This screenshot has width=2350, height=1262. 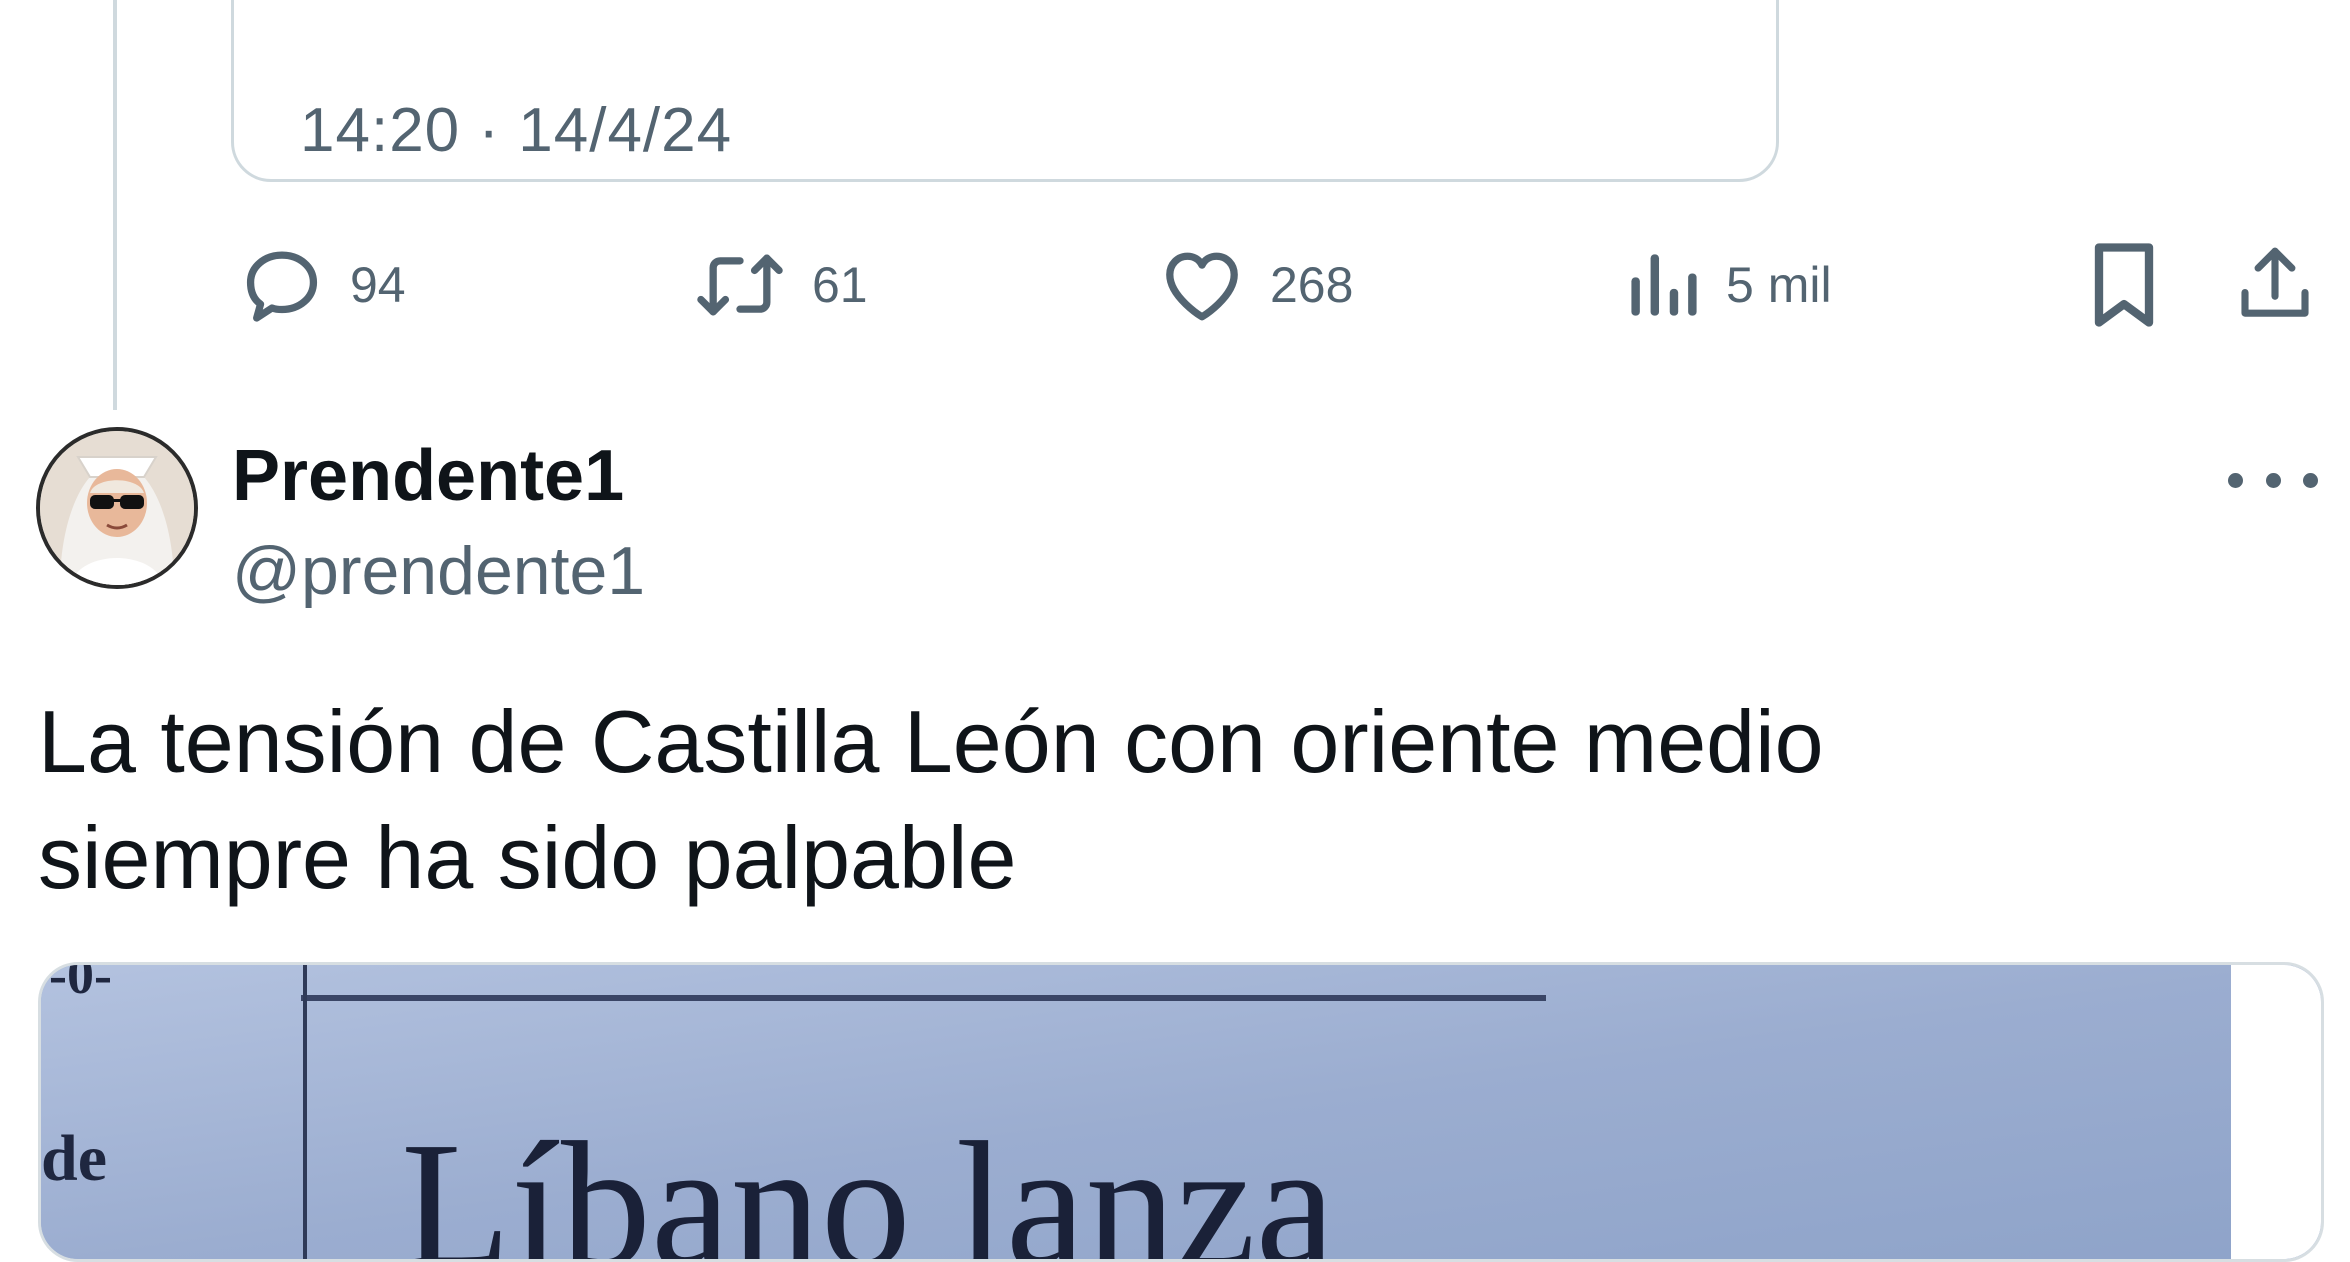 I want to click on share-button, so click(x=2275, y=285).